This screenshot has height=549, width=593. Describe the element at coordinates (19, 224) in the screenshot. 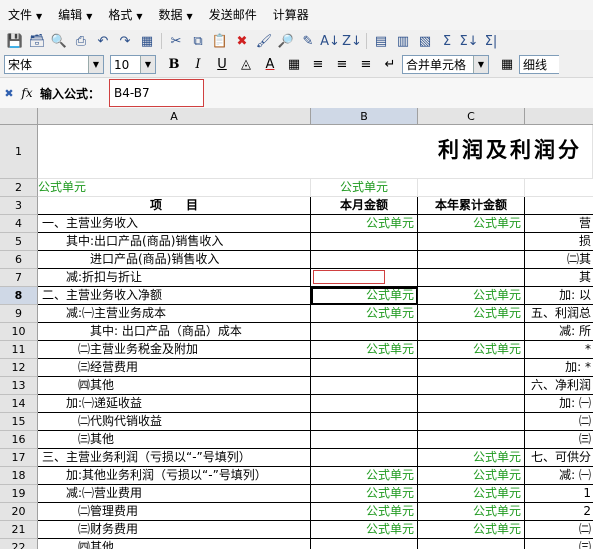

I see `row-header: 4` at that location.